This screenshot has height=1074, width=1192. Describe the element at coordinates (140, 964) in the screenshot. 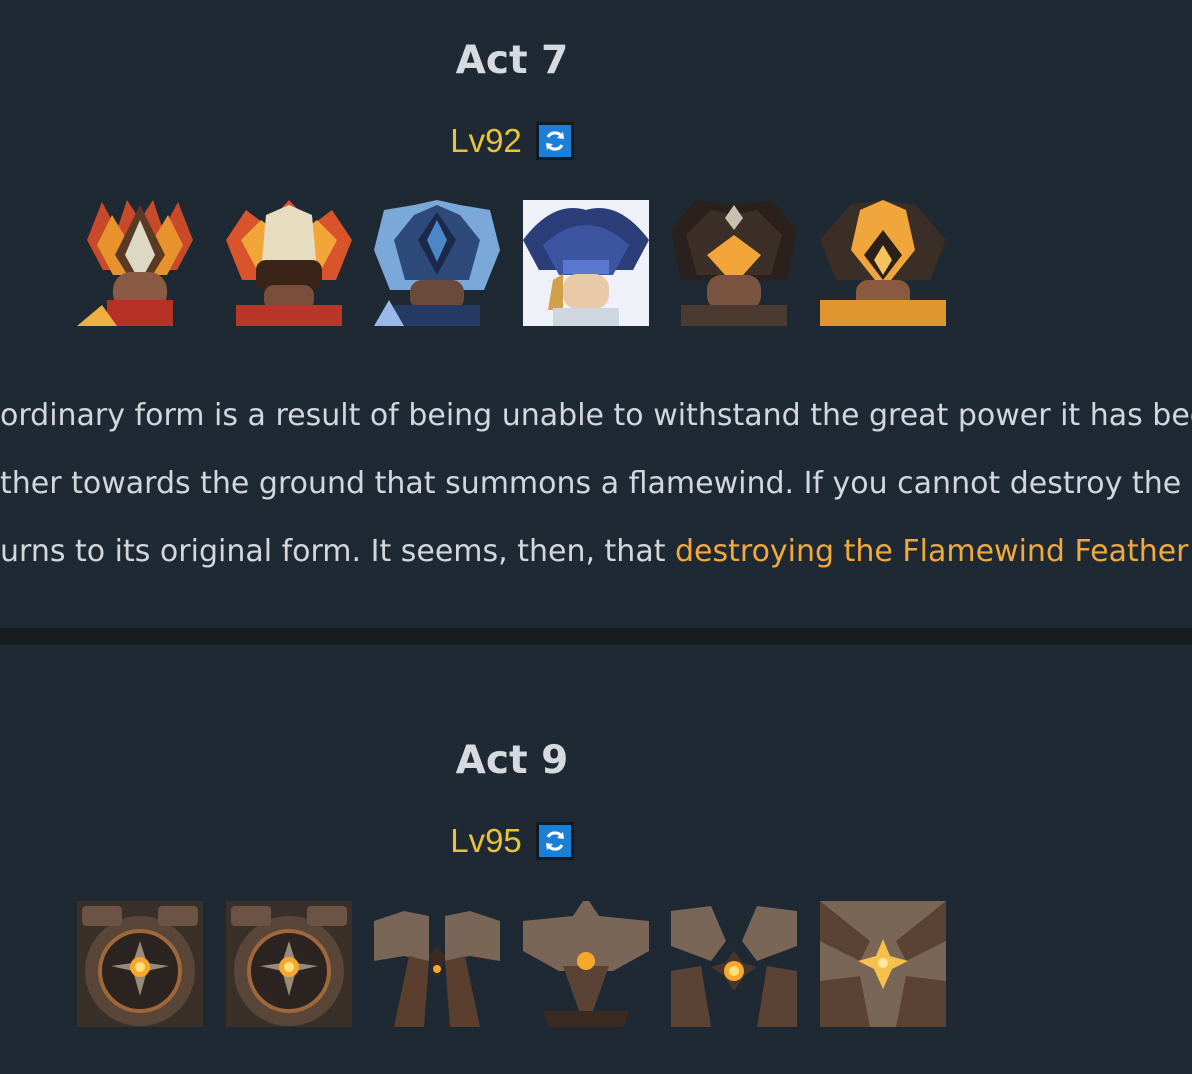

I see `construct-core-icon` at that location.